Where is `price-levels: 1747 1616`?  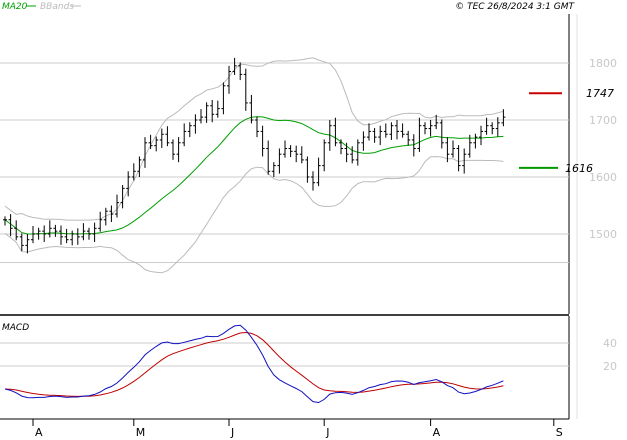 price-levels: 1747 1616 is located at coordinates (566, 131).